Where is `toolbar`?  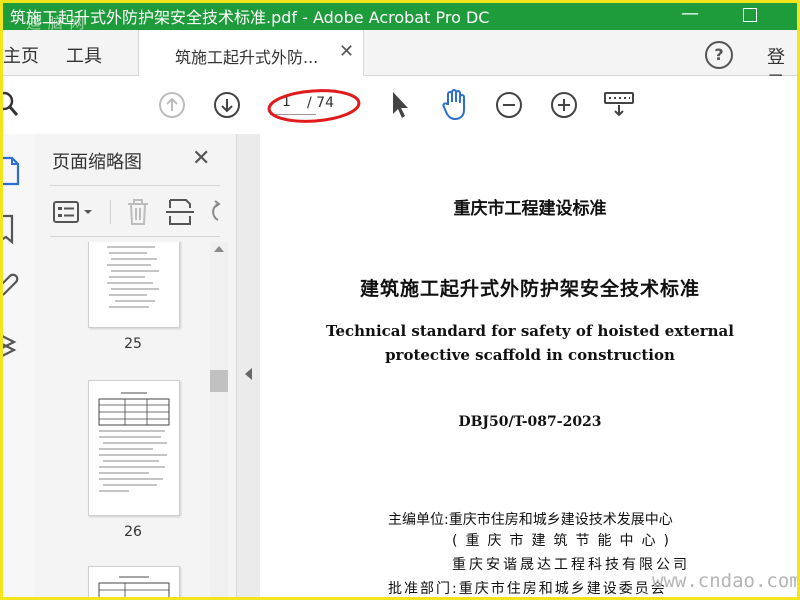 toolbar is located at coordinates (400, 105).